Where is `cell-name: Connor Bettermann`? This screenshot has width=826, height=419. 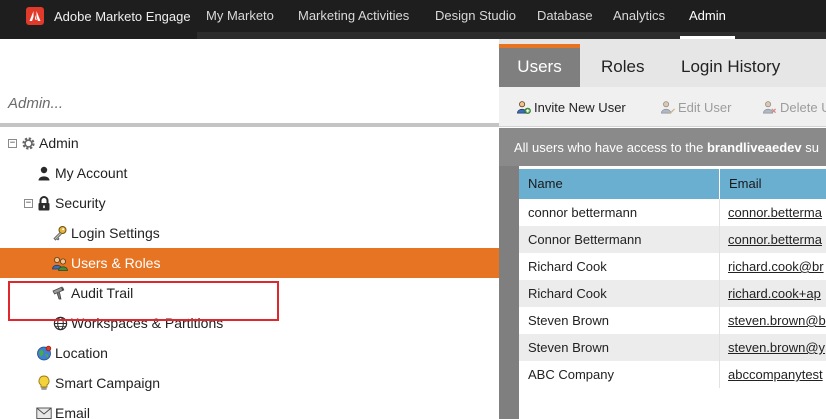 cell-name: Connor Bettermann is located at coordinates (585, 239).